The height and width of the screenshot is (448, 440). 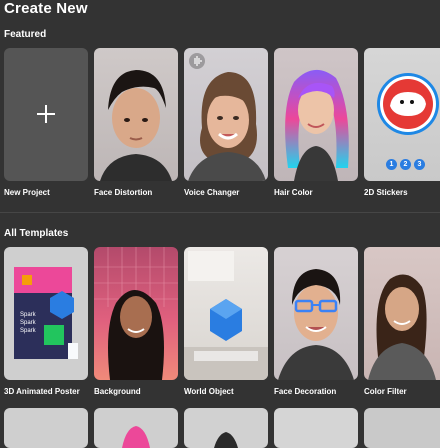 I want to click on card-label-face-distortion: Face Distortion, so click(x=123, y=192).